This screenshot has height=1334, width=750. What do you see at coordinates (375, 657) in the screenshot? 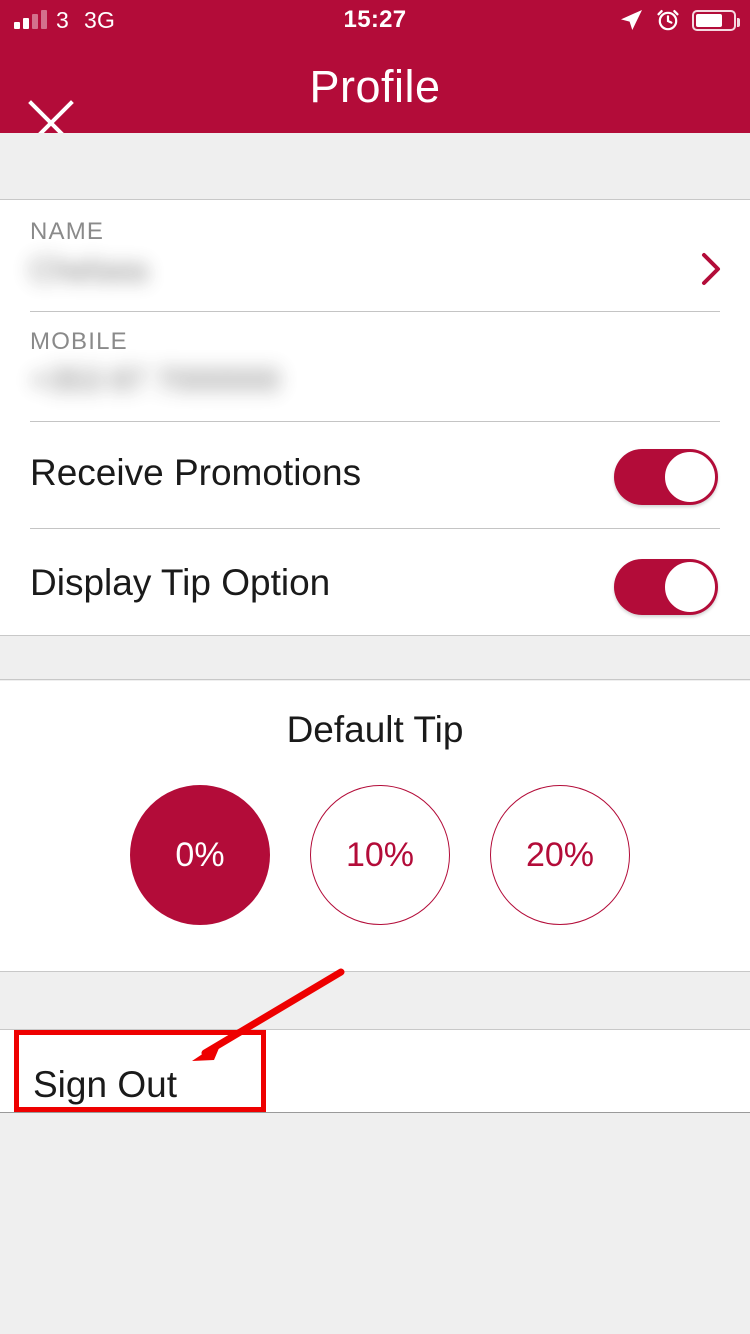
I see `tip-section-gap` at bounding box center [375, 657].